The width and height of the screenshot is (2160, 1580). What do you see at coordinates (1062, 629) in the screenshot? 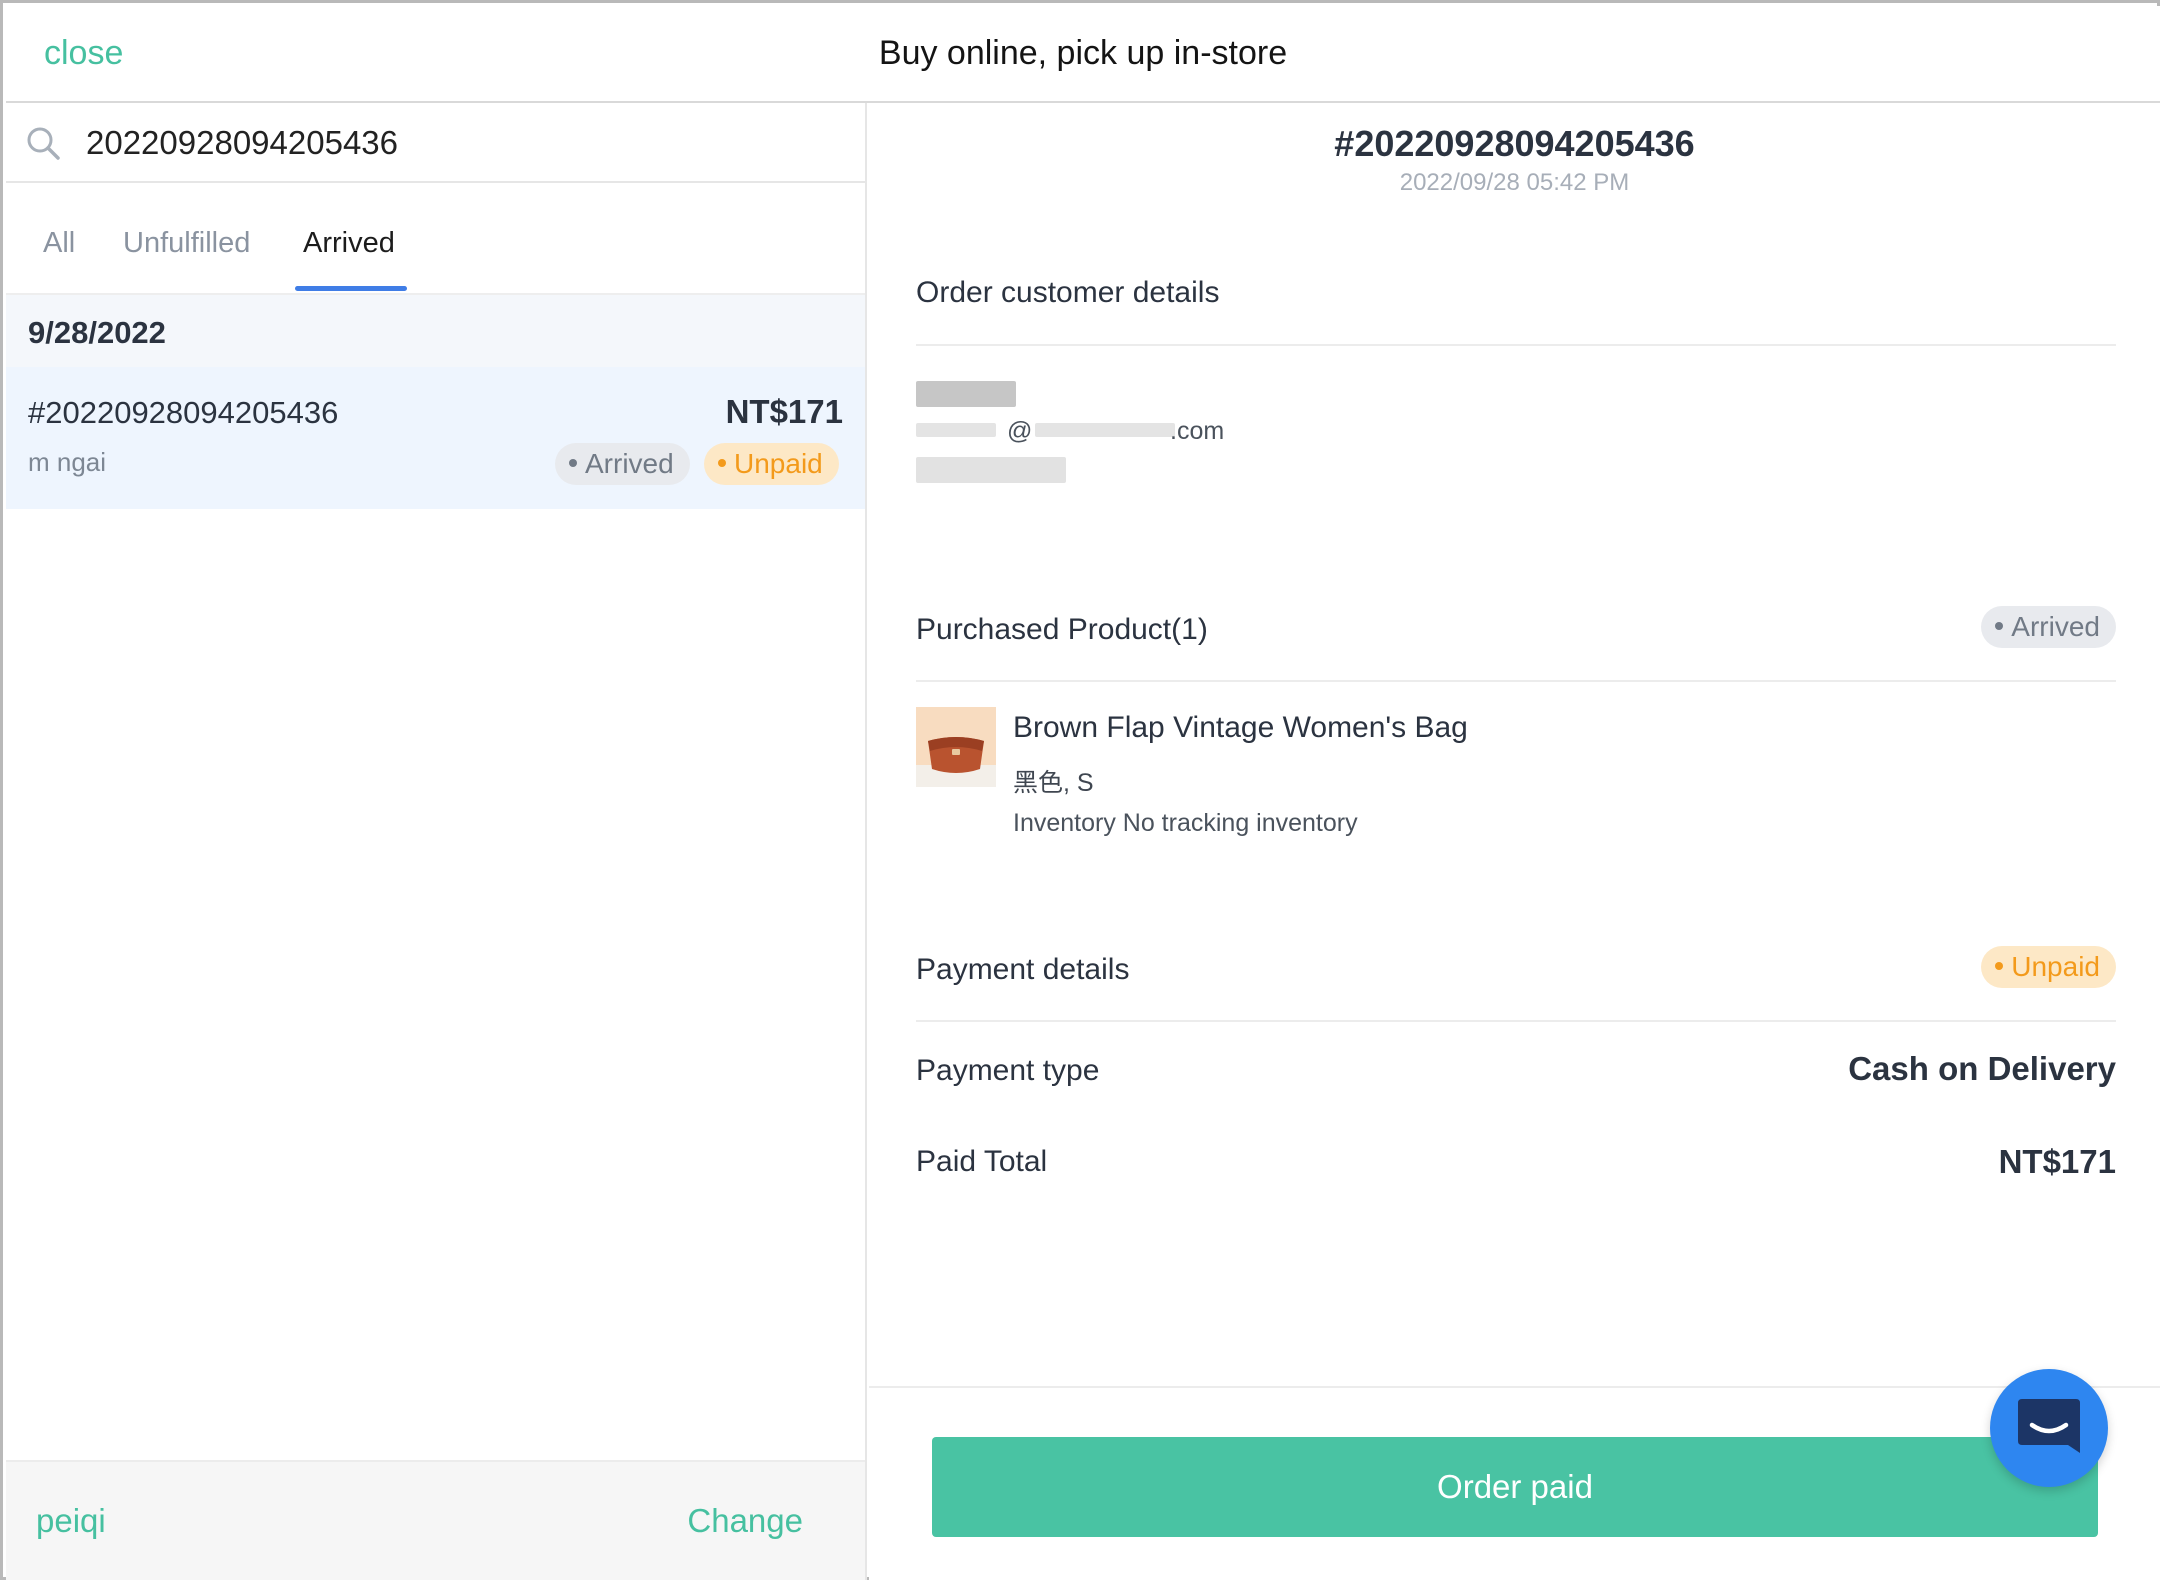
I see `product-section-title: Purchased Product(1)` at bounding box center [1062, 629].